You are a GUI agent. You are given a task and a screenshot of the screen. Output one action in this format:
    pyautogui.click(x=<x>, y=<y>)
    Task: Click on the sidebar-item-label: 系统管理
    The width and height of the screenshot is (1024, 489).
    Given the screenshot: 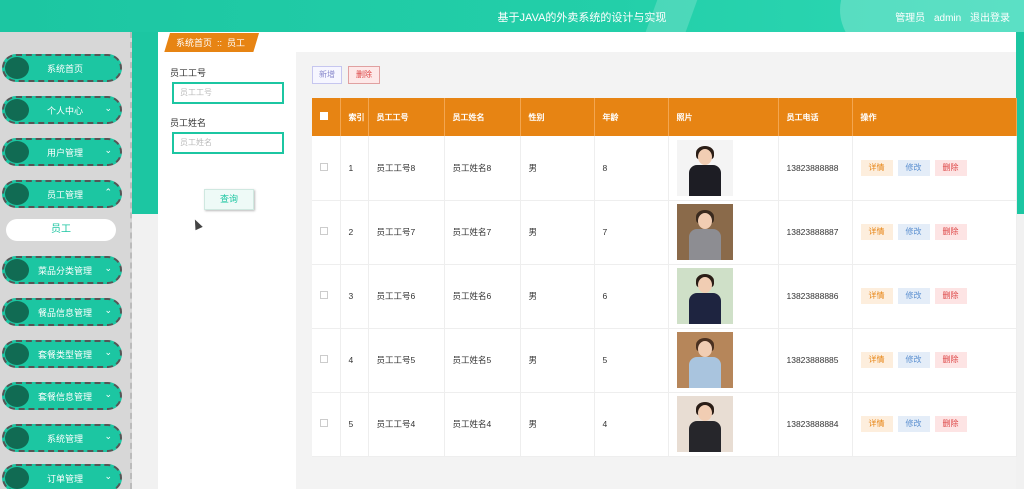 What is the action you would take?
    pyautogui.click(x=64, y=439)
    